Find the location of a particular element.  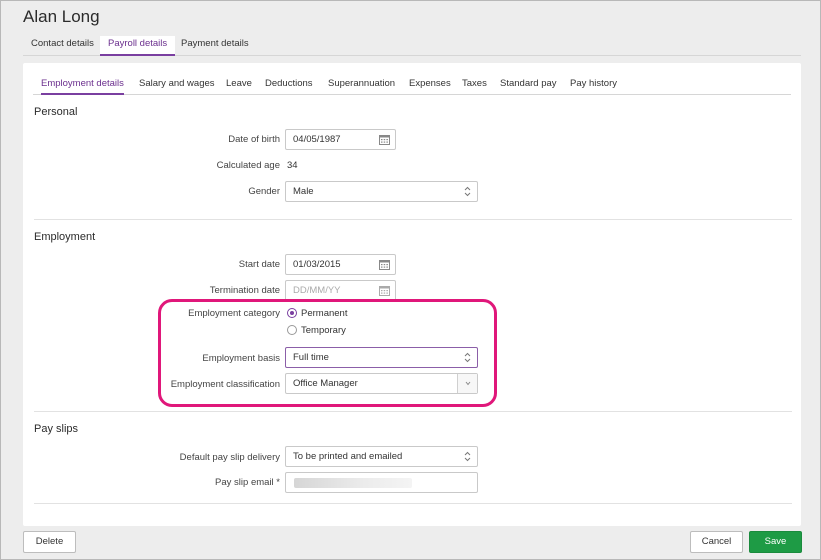

employment-basis-value: Full time is located at coordinates (311, 357).